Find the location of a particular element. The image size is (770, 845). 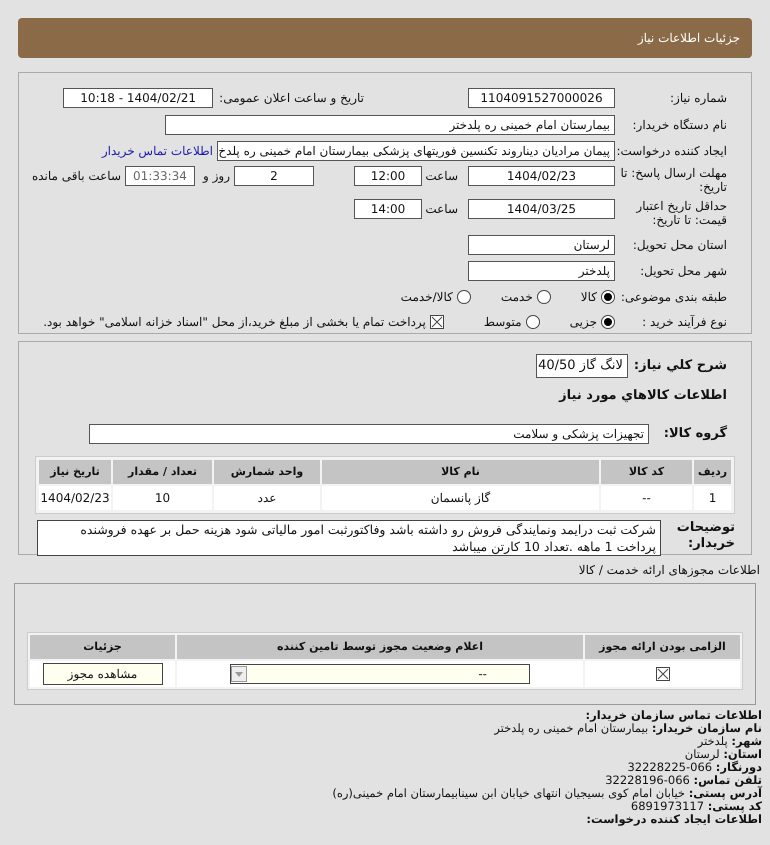

column-header: اعلام وضعیت مجوز توسط تامین کننده is located at coordinates (380, 647).